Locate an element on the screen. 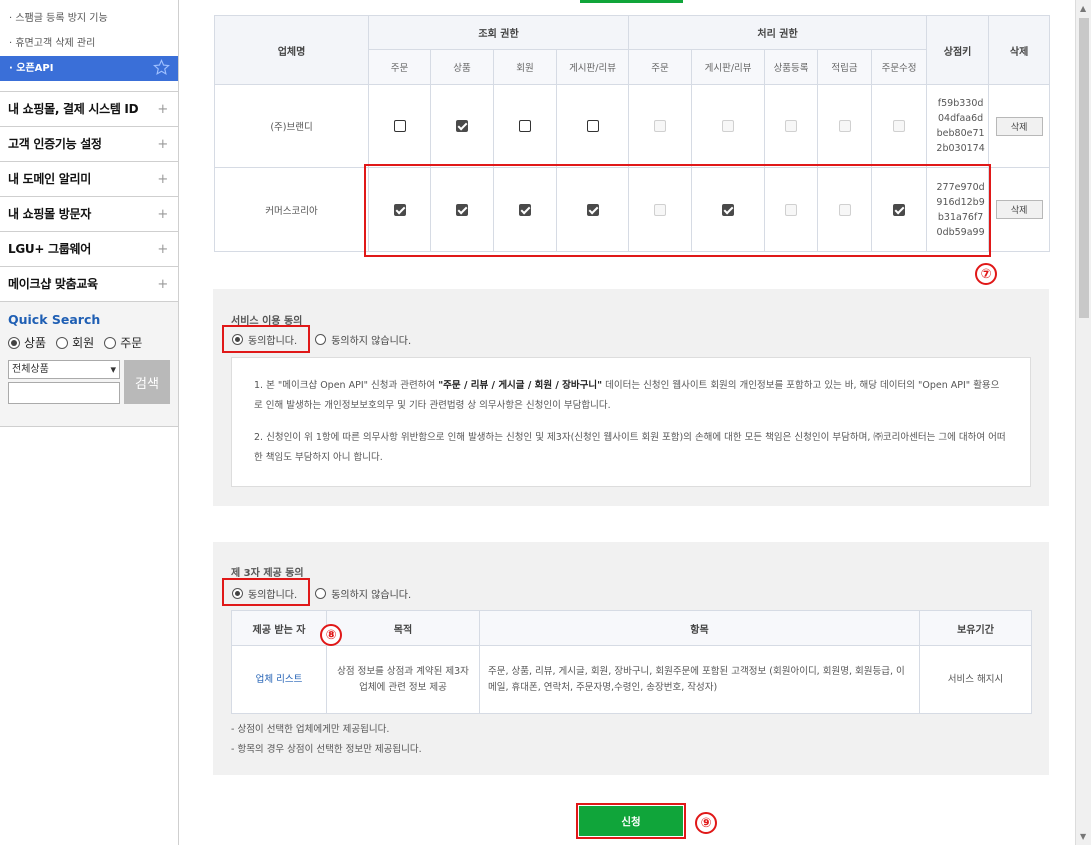 This screenshot has width=1091, height=845. top-green-bar is located at coordinates (631, 1).